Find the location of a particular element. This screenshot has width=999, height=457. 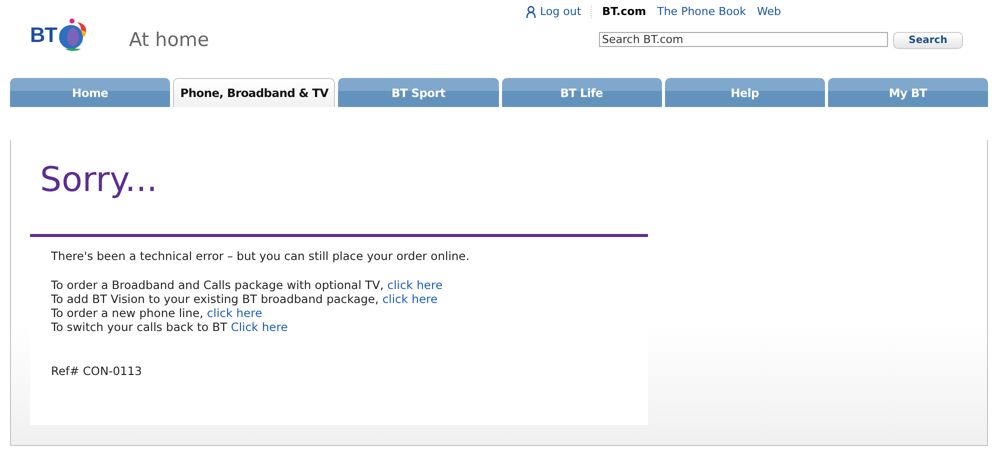

error-message: There's been a technical error – but you can still place your order online. is located at coordinates (260, 256).